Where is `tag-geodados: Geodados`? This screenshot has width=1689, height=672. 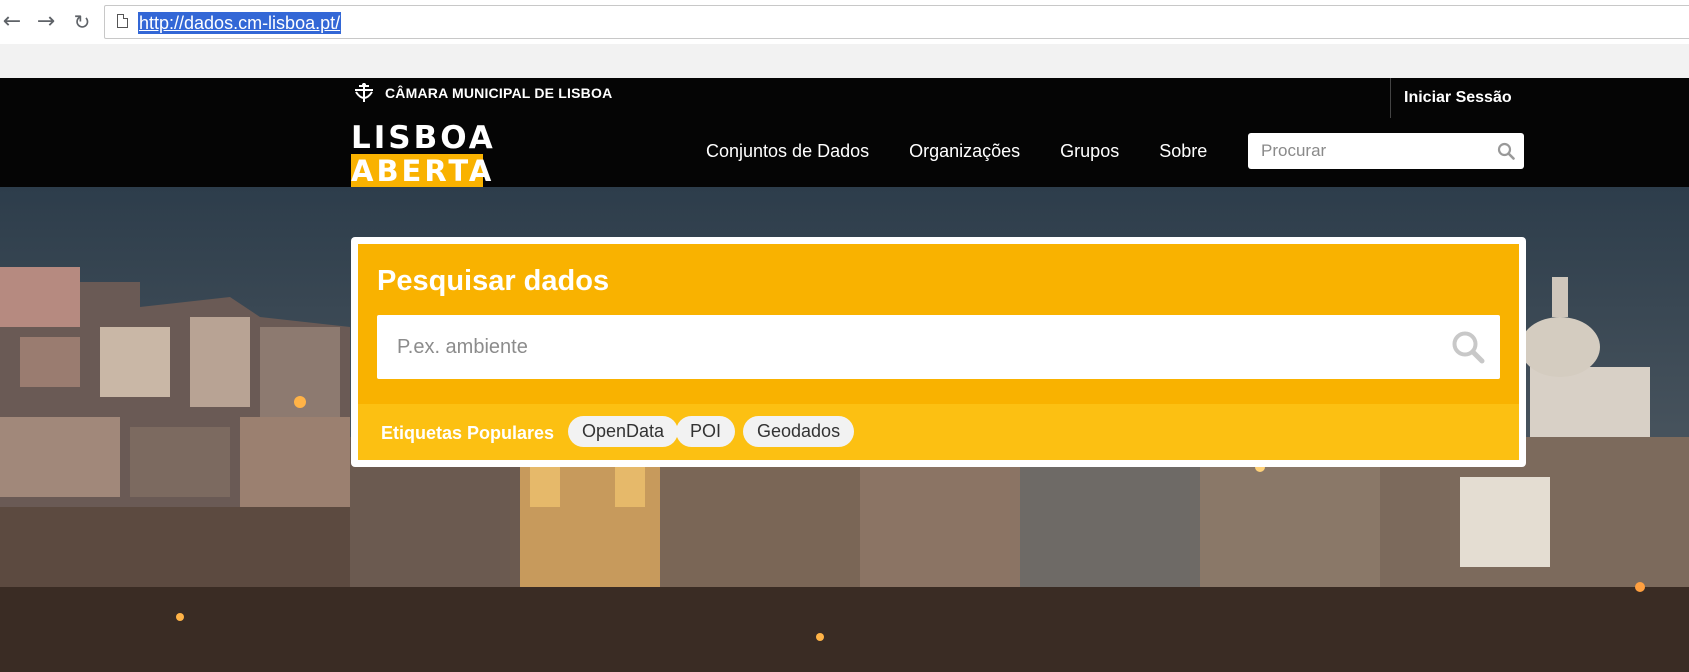 tag-geodados: Geodados is located at coordinates (799, 431).